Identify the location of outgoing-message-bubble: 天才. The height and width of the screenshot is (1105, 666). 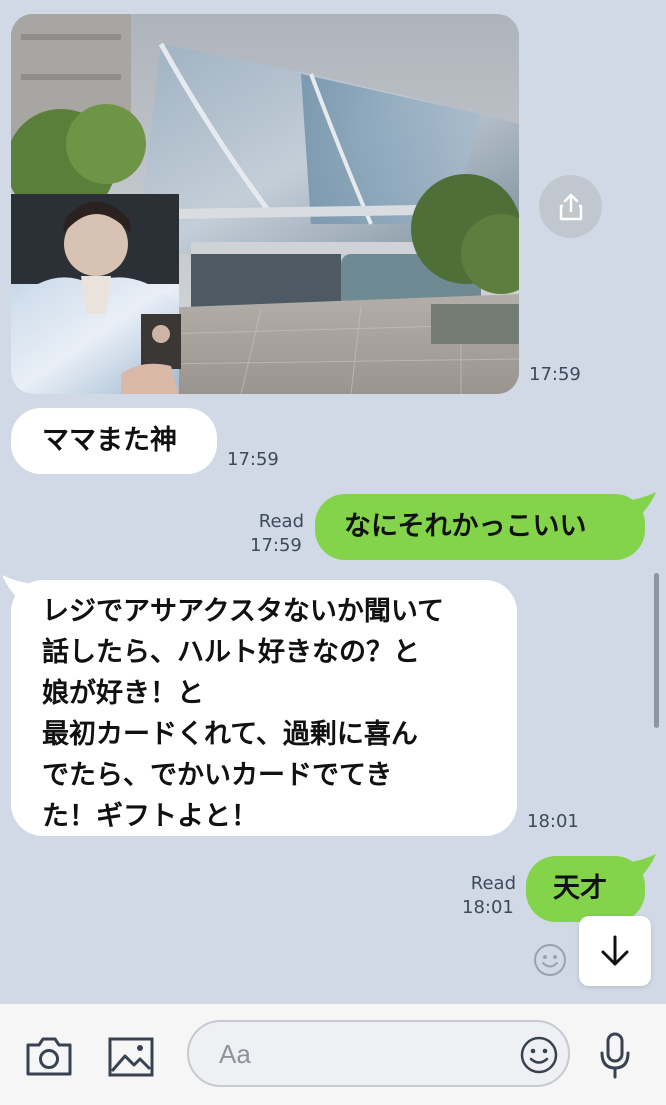
(585, 889).